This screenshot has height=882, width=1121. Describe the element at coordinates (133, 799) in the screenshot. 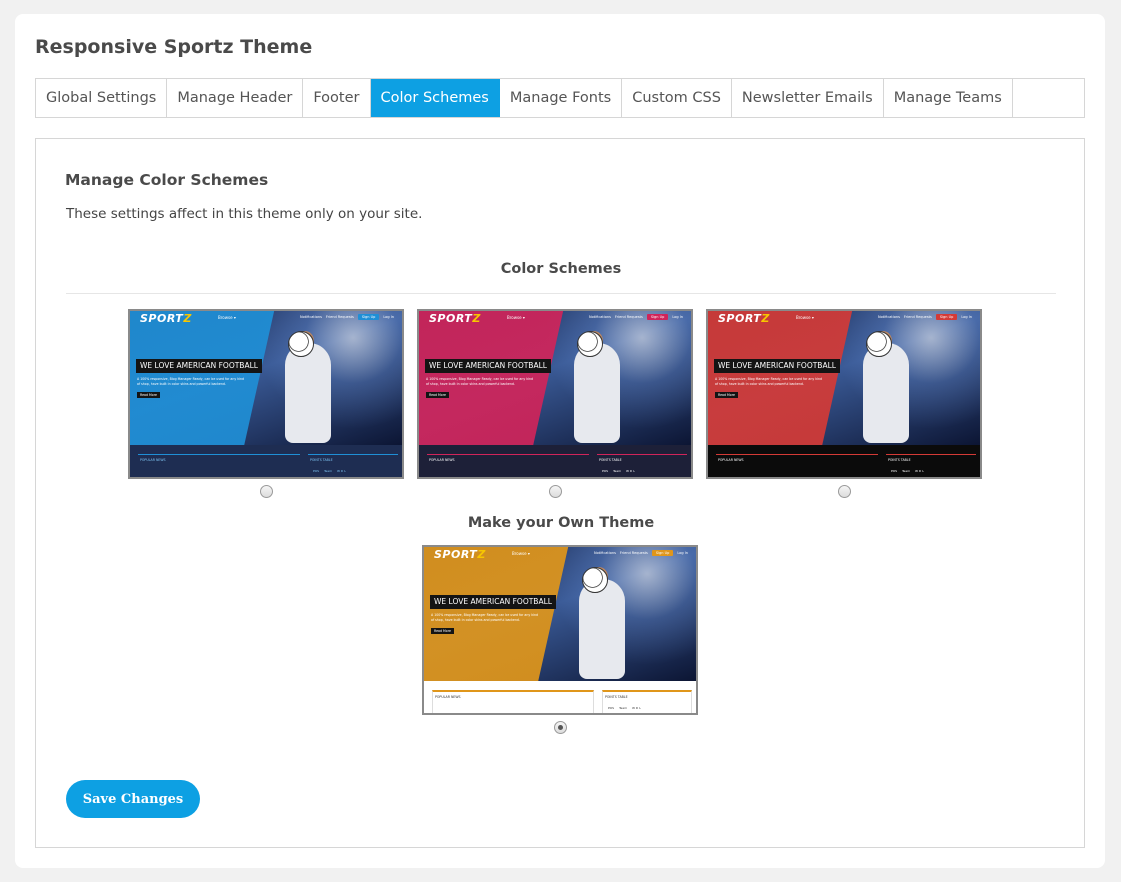

I see `save-changes-button: Save Changes` at that location.